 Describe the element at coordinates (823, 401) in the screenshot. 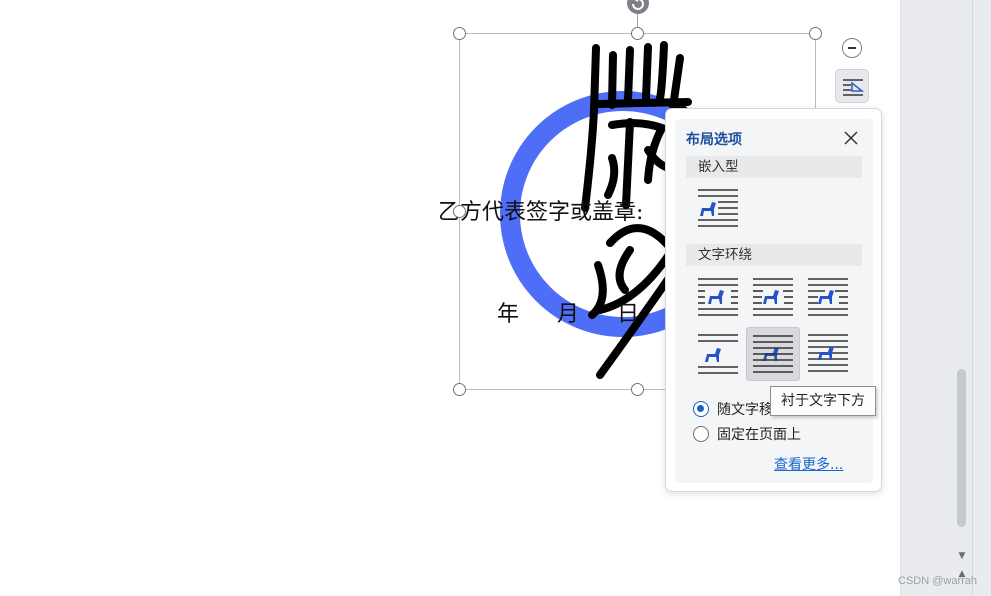

I see `tooltip: 衬于文字下方` at that location.